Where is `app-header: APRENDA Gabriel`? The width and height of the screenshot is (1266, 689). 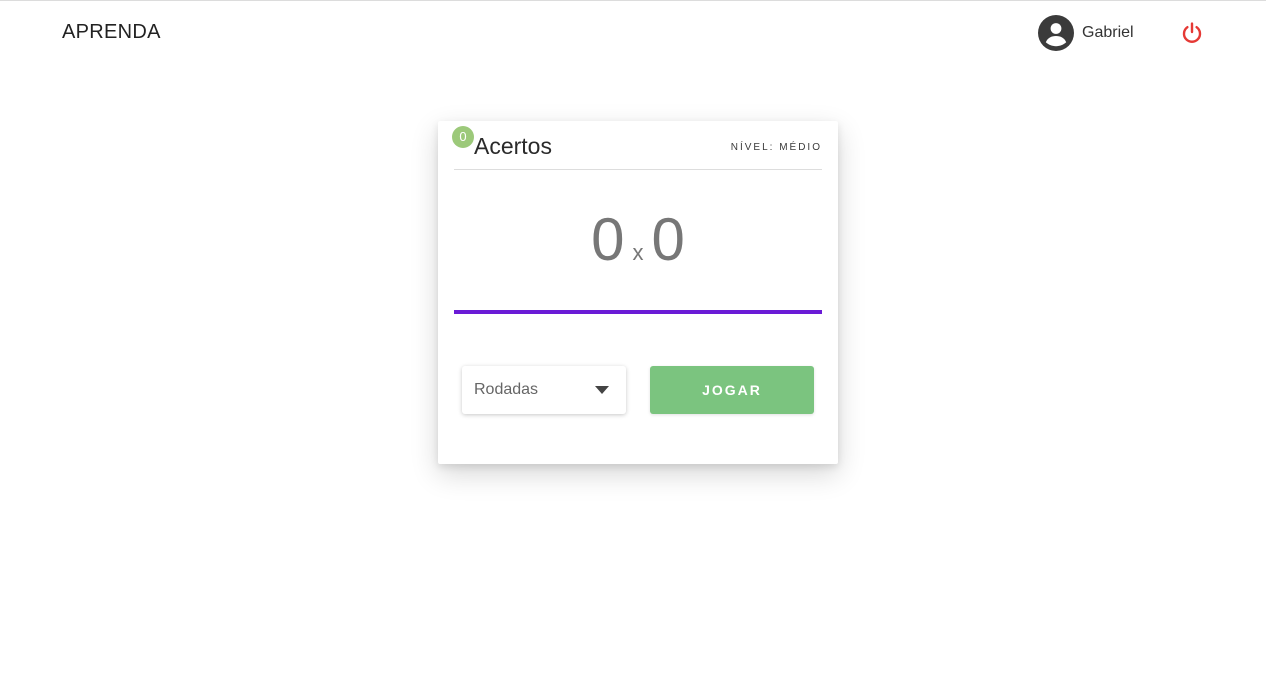 app-header: APRENDA Gabriel is located at coordinates (633, 32).